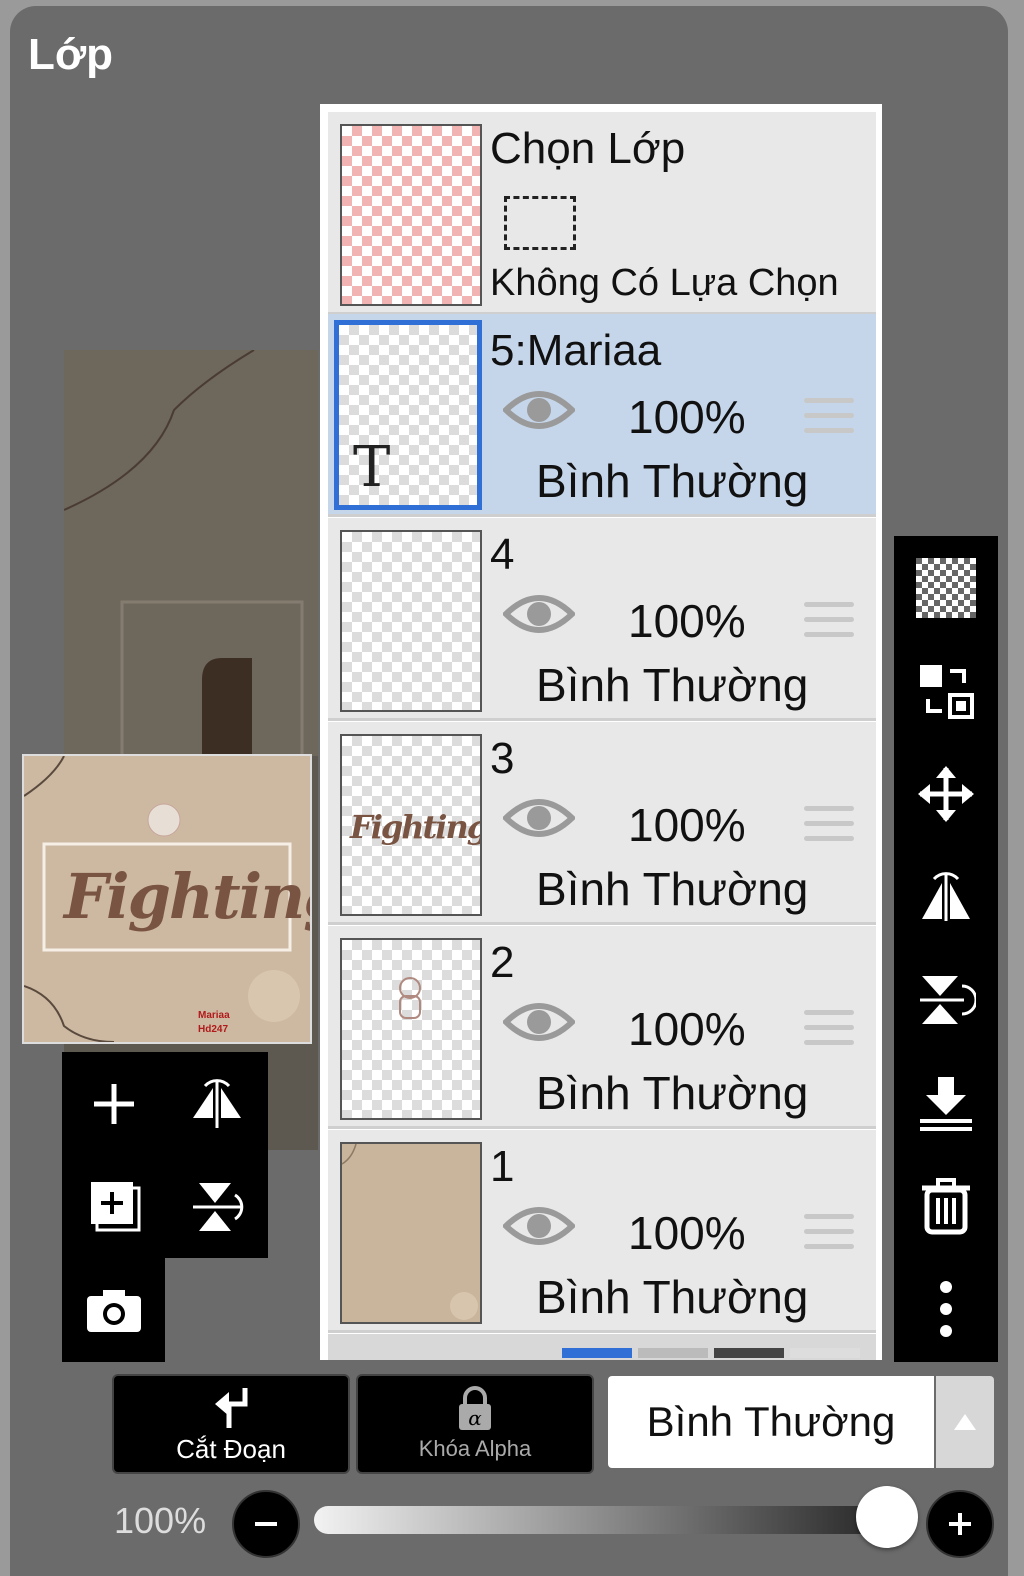 The width and height of the screenshot is (1024, 1576). Describe the element at coordinates (113, 1103) in the screenshot. I see `add-layer-icon` at that location.